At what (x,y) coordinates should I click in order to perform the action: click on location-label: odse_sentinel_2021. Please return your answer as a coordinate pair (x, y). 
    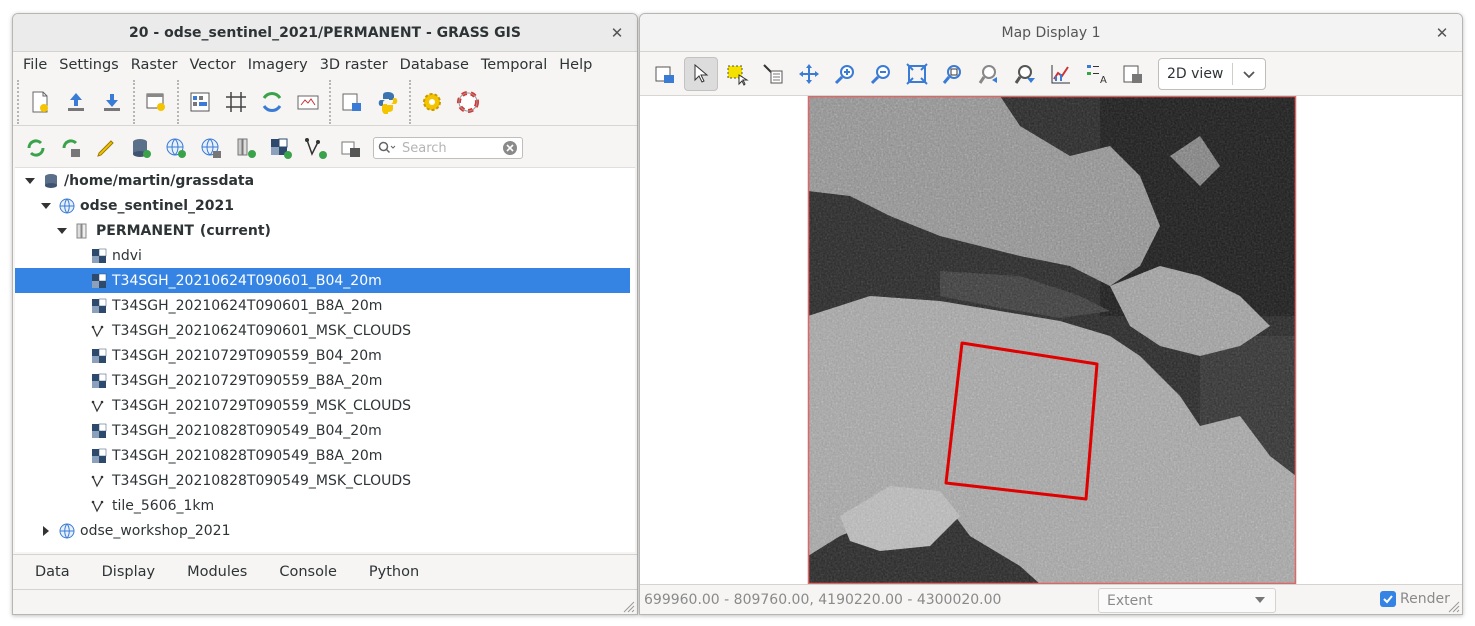
    Looking at the image, I should click on (157, 205).